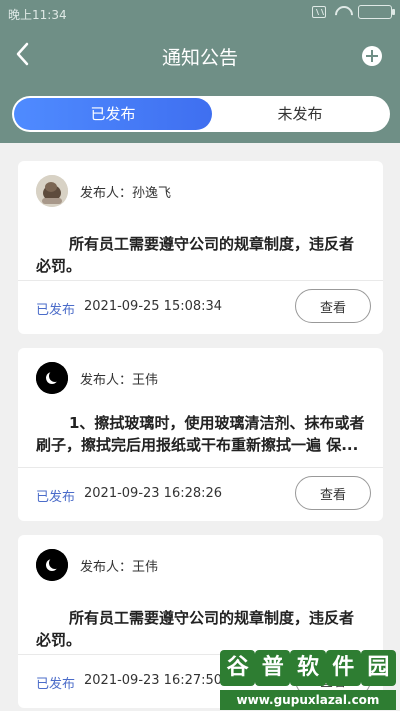 This screenshot has height=711, width=400. I want to click on status-time: 晚上11:34, so click(37, 15).